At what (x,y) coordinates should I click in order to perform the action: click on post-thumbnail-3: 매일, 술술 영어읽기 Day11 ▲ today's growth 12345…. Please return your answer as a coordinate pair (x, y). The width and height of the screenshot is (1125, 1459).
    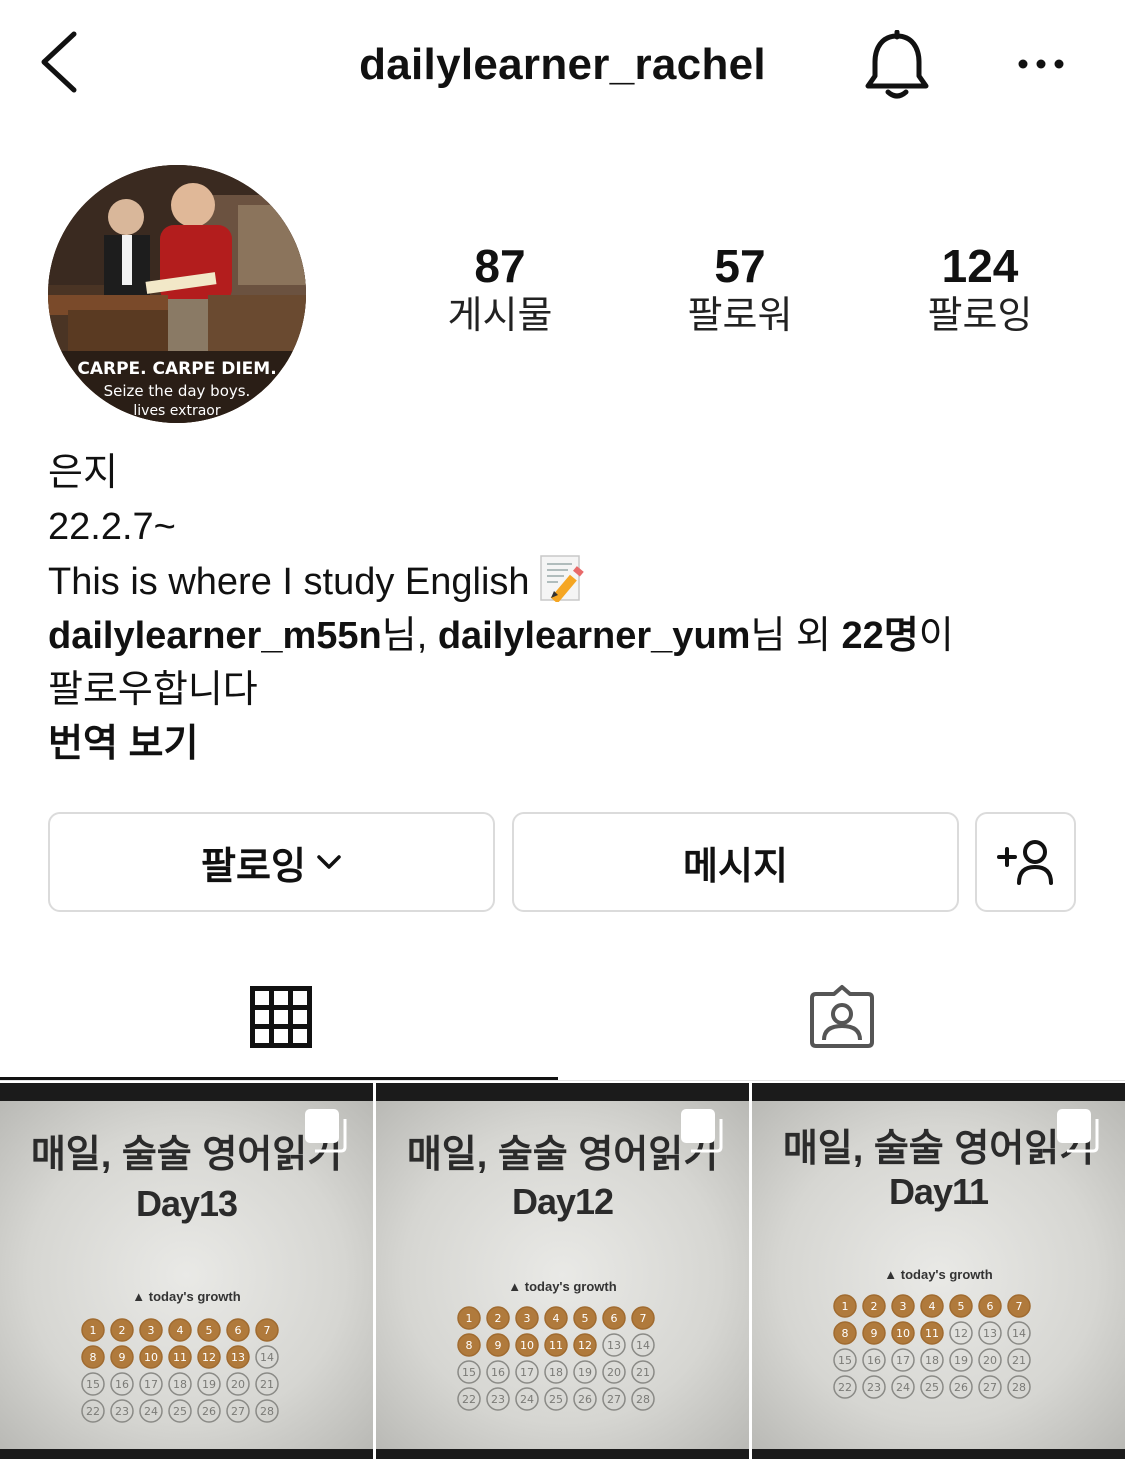
    Looking at the image, I should click on (938, 1271).